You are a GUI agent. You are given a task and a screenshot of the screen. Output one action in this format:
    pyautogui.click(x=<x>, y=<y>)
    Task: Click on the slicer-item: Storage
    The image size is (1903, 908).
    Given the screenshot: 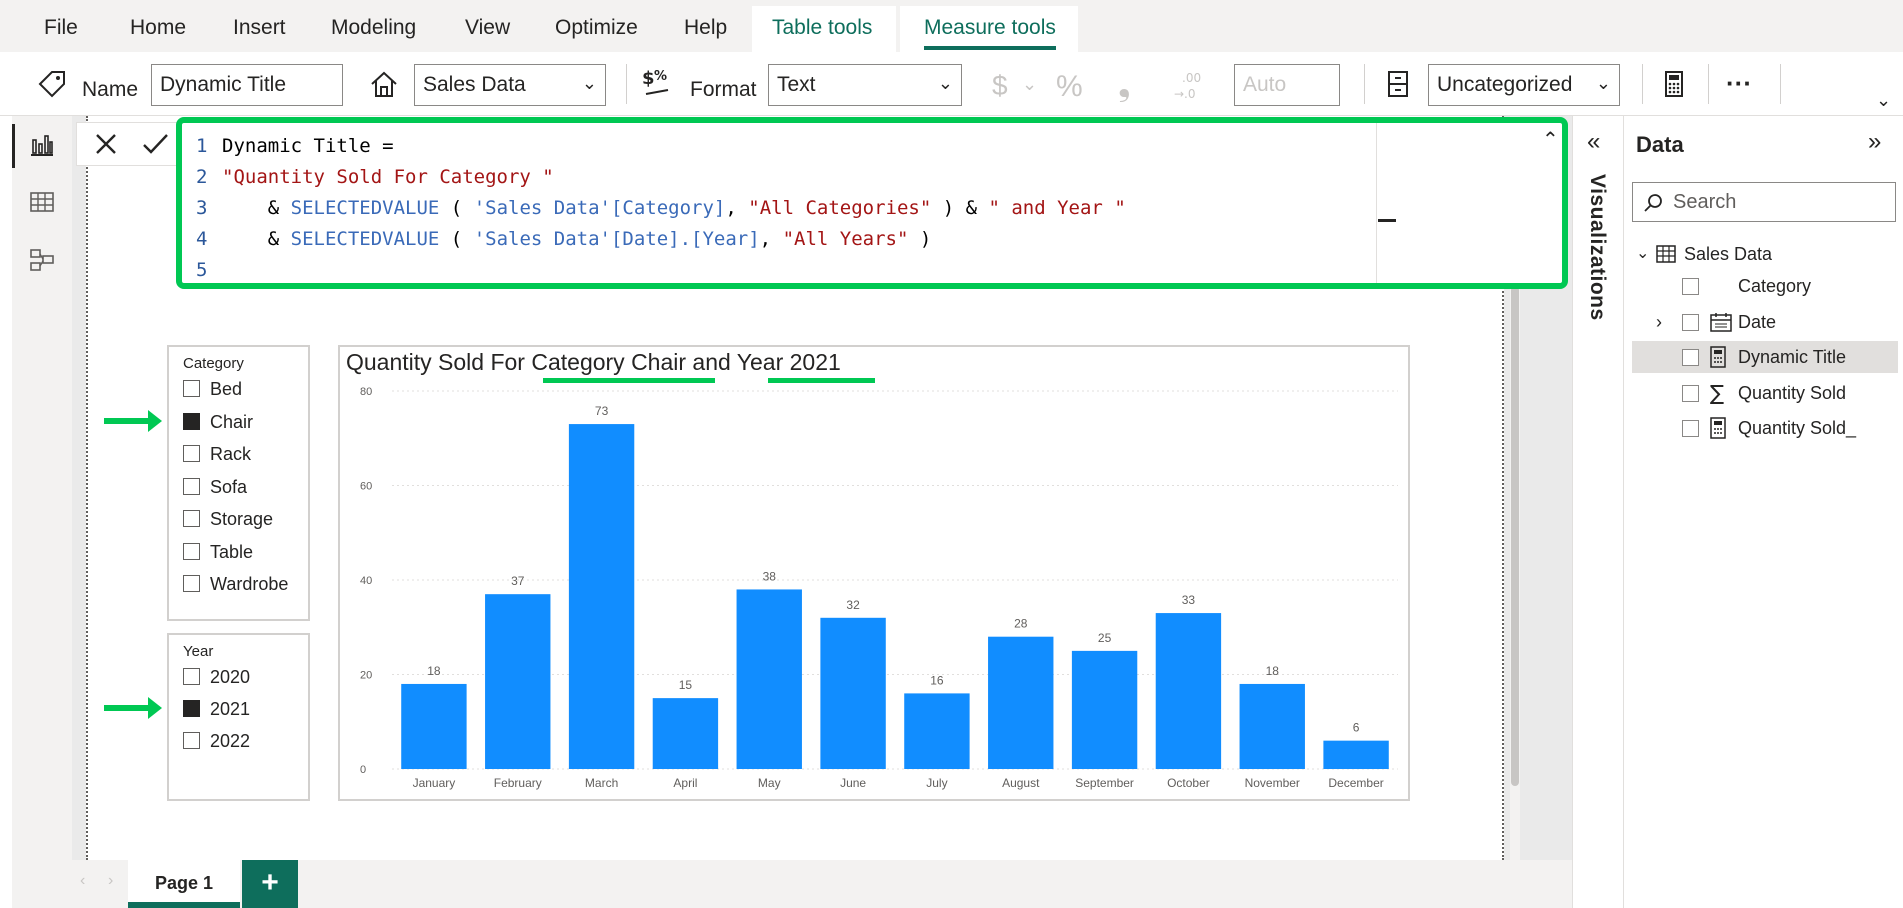 What is the action you would take?
    pyautogui.click(x=228, y=520)
    